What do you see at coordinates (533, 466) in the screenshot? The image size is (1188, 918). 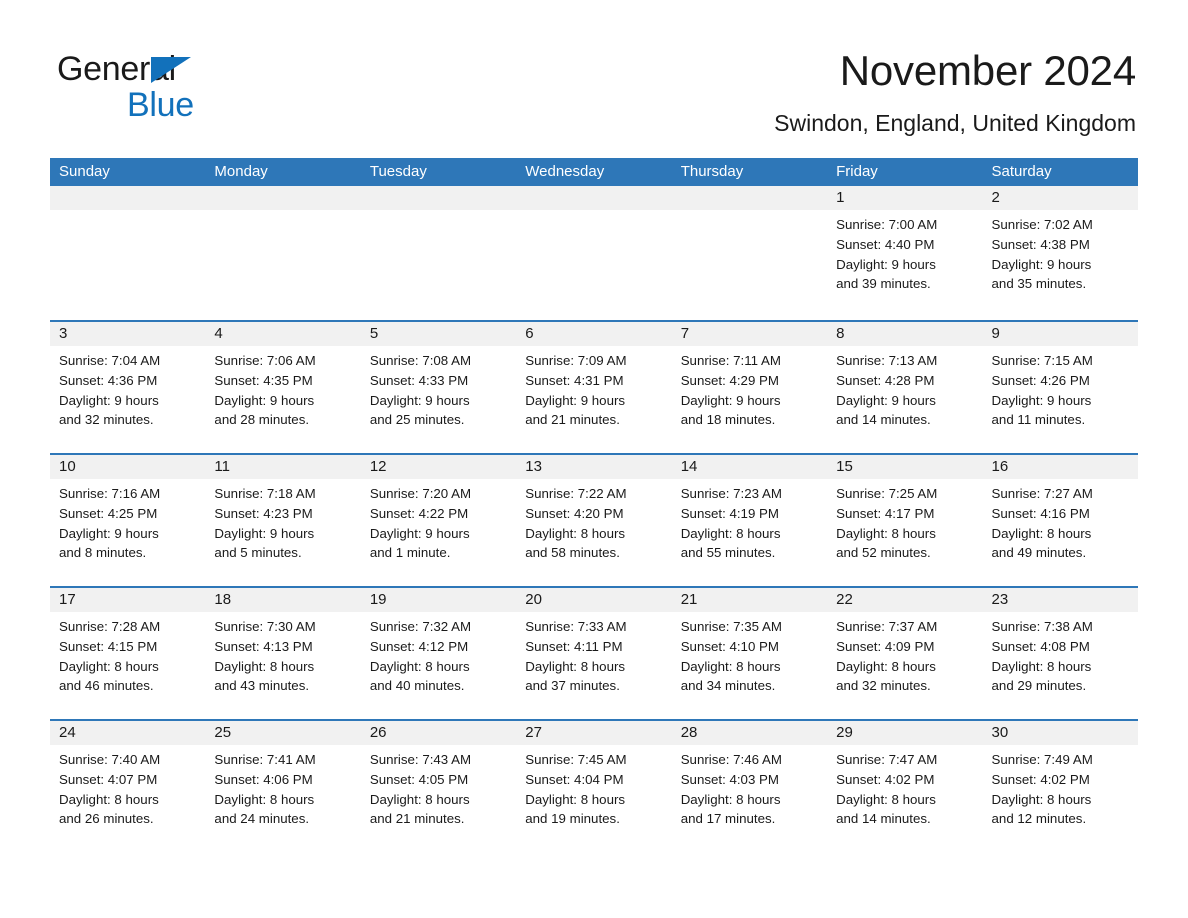 I see `day-number: 13` at bounding box center [533, 466].